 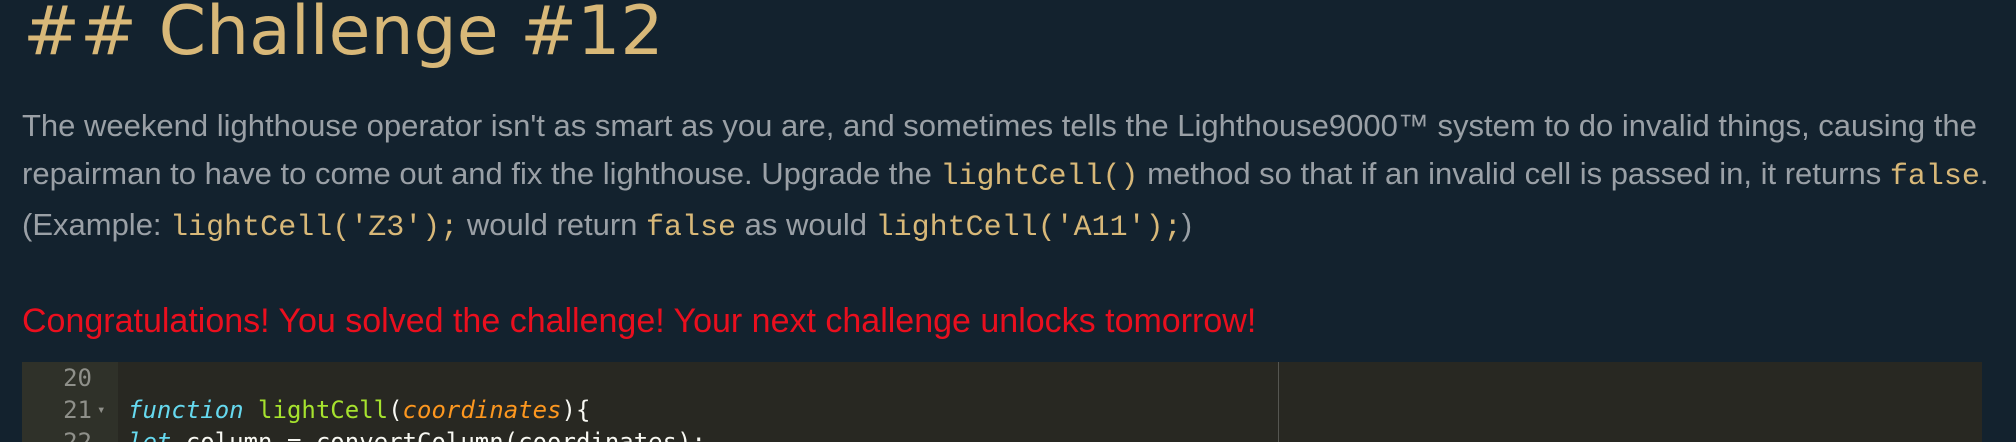 I want to click on description-text: would return, so click(x=552, y=224).